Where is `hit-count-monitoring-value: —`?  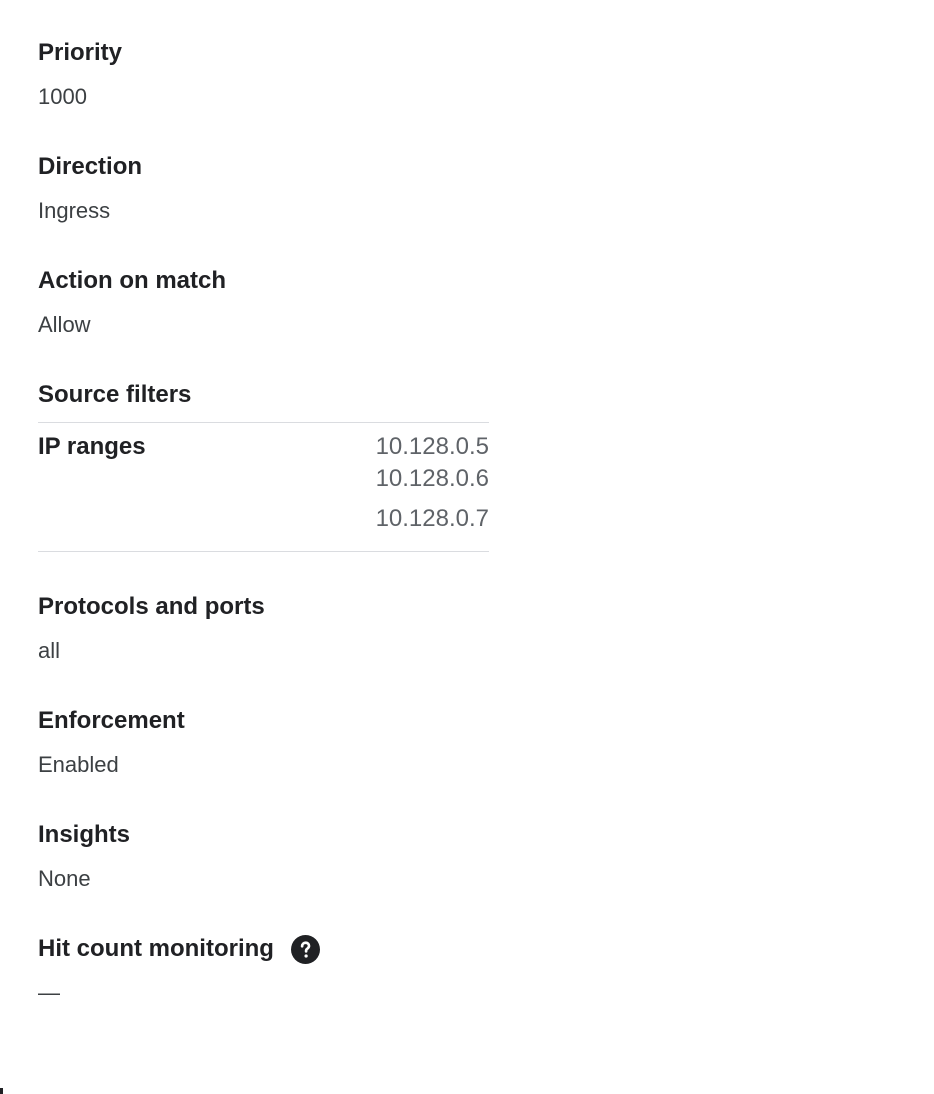 hit-count-monitoring-value: — is located at coordinates (49, 992).